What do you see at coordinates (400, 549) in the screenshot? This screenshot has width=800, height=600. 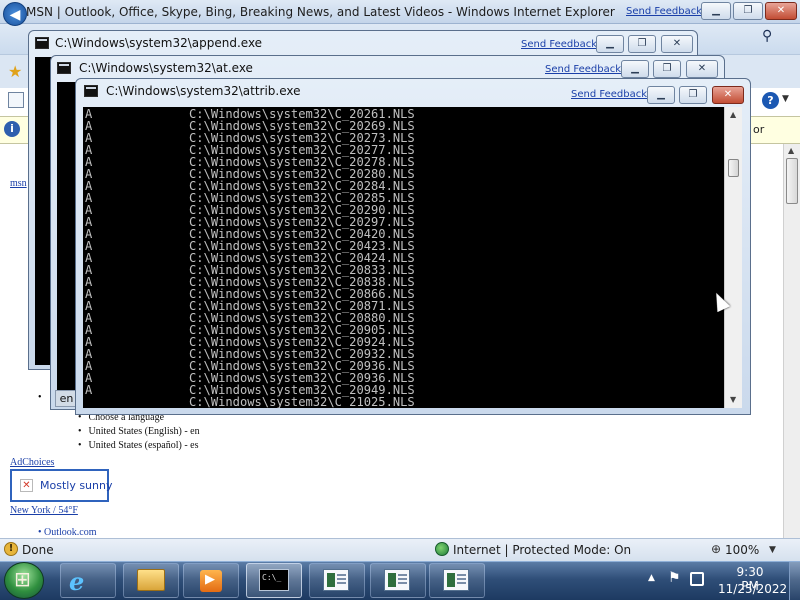 I see `ie-status-bar` at bounding box center [400, 549].